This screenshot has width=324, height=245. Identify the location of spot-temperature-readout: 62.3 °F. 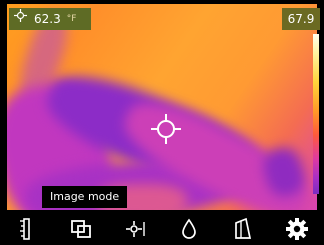
(50, 19).